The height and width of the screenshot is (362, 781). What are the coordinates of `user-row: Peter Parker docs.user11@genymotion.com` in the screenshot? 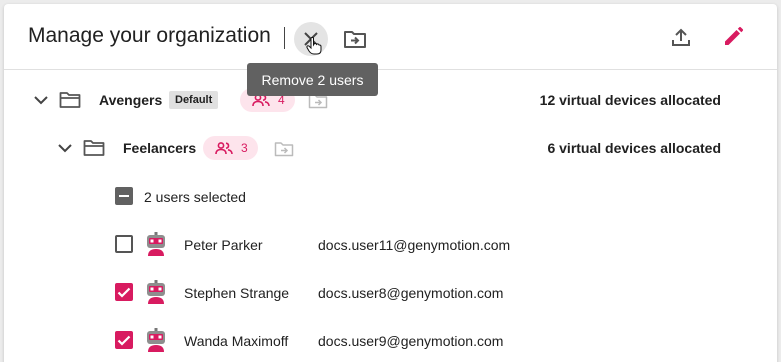 It's located at (390, 244).